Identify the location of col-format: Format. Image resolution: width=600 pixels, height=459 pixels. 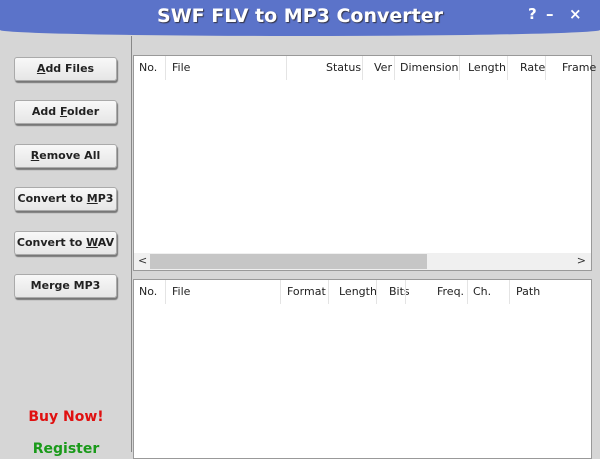
(306, 291).